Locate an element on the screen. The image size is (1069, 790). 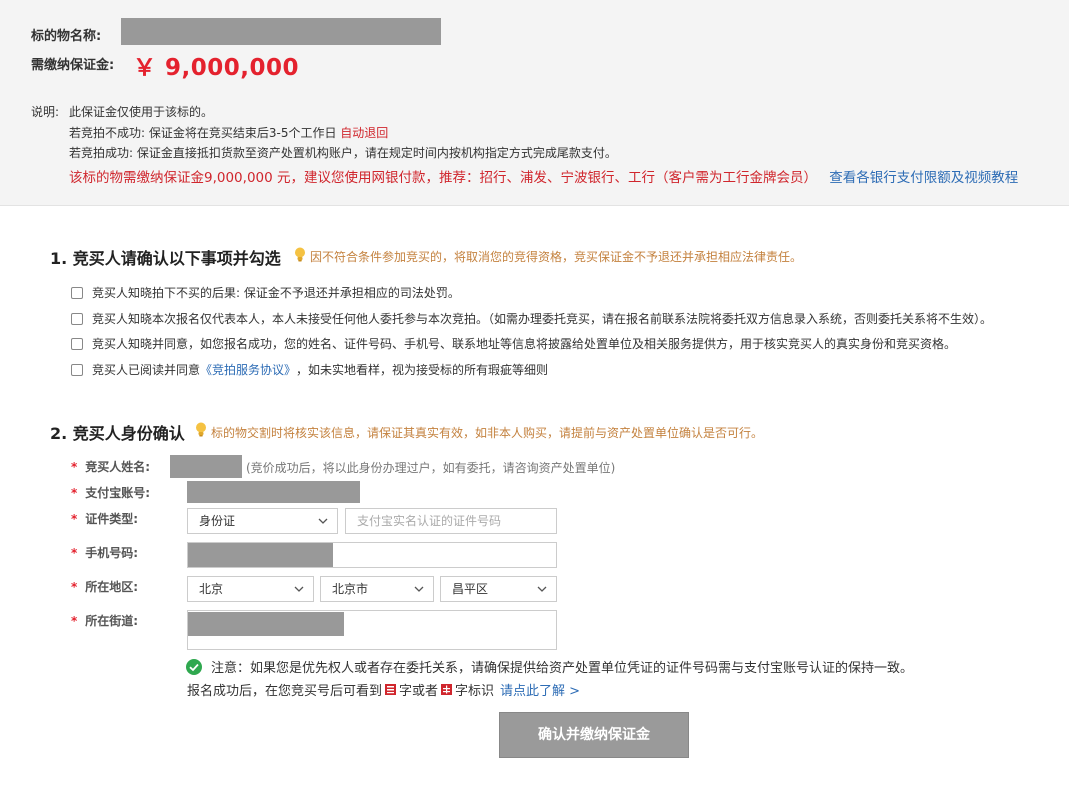
auto-refund-text: 自动退回 is located at coordinates (364, 133).